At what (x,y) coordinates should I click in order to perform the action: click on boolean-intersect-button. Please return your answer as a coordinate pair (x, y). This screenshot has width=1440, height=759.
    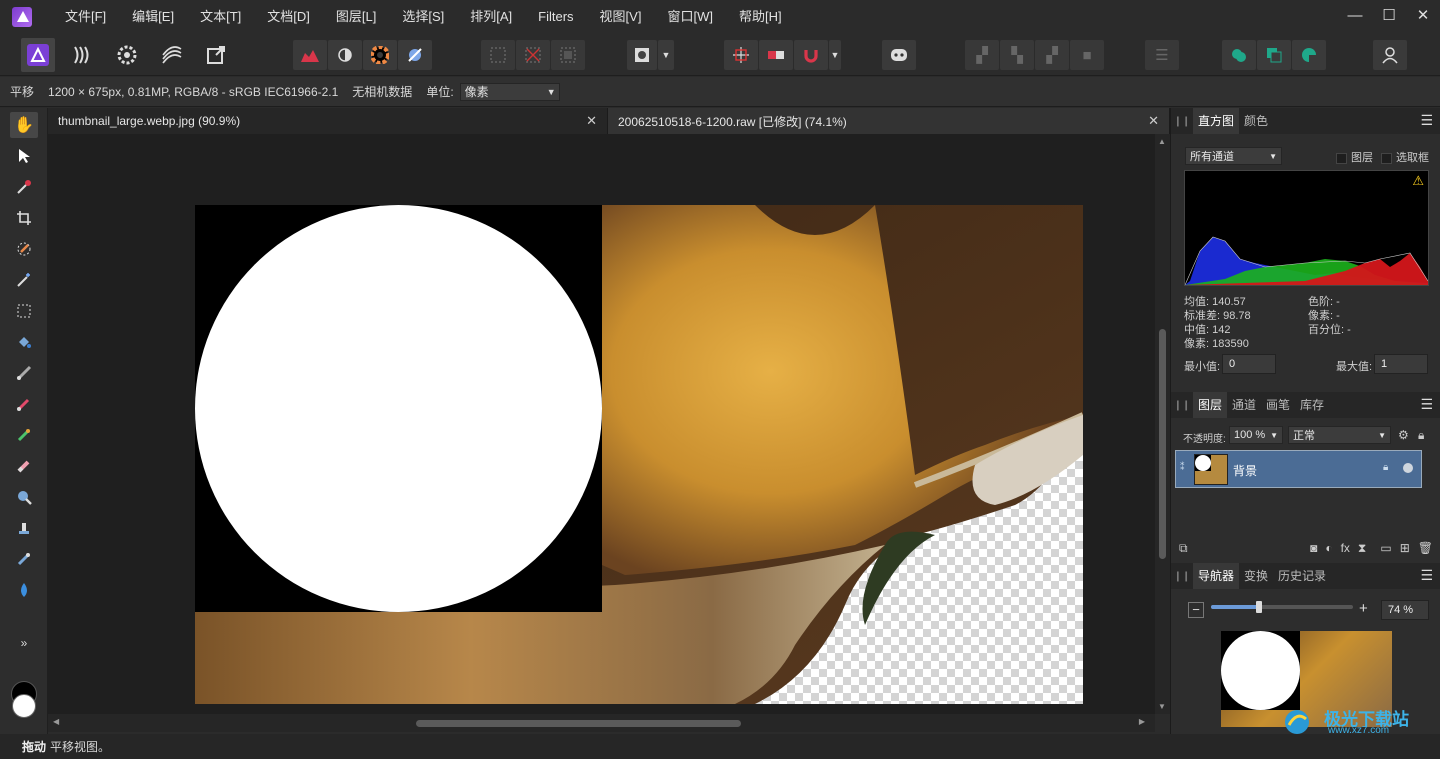
    Looking at the image, I should click on (1309, 55).